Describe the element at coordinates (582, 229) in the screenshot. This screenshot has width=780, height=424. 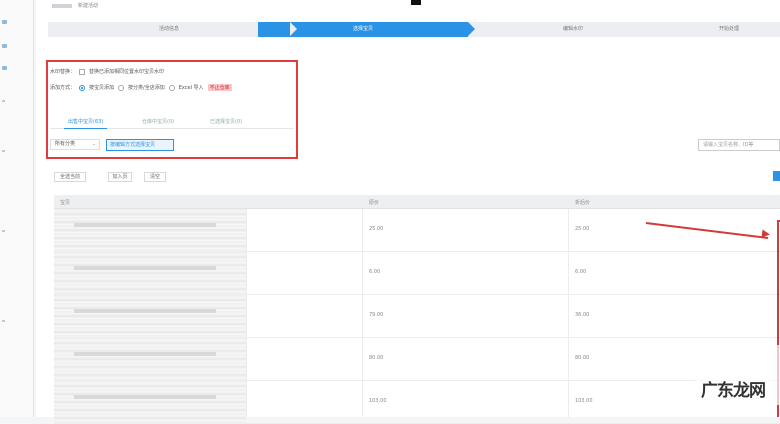
I see `sale-price-cell: 25.00` at that location.